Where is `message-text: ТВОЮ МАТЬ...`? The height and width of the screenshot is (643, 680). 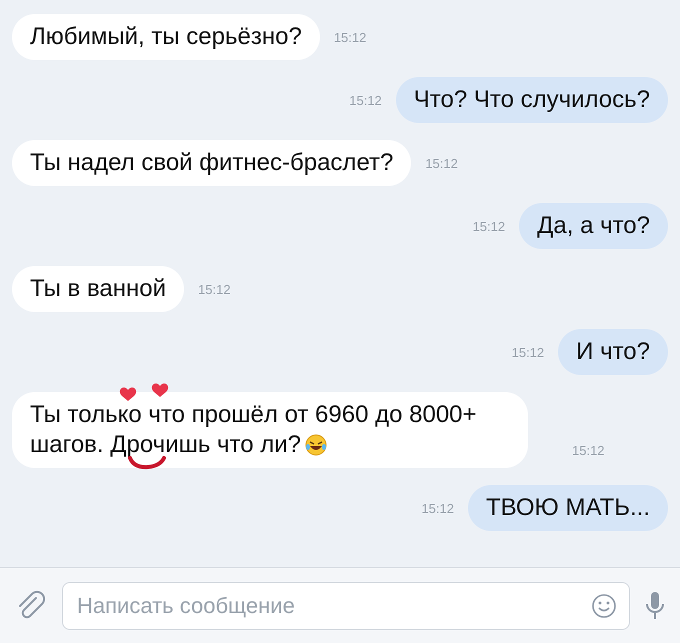
message-text: ТВОЮ МАТЬ... is located at coordinates (568, 507).